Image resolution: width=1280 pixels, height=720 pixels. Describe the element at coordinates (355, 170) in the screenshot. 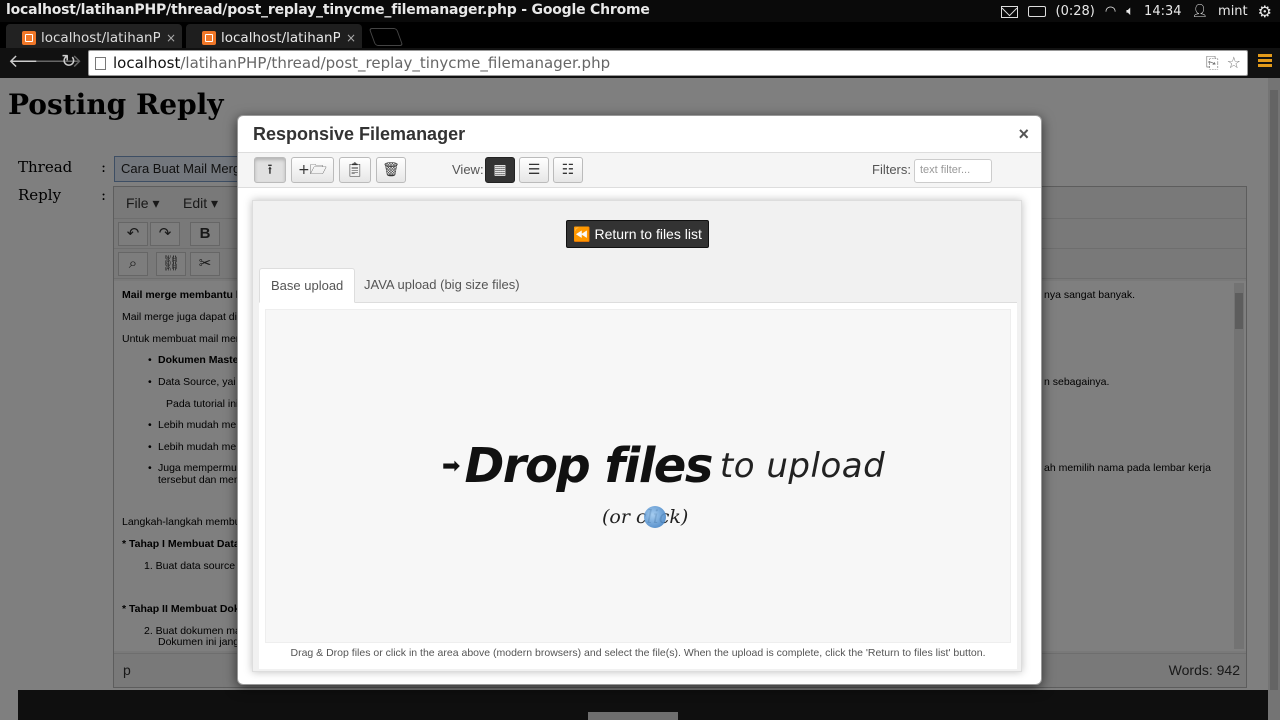

I see `paste-icon: 📋︎` at that location.